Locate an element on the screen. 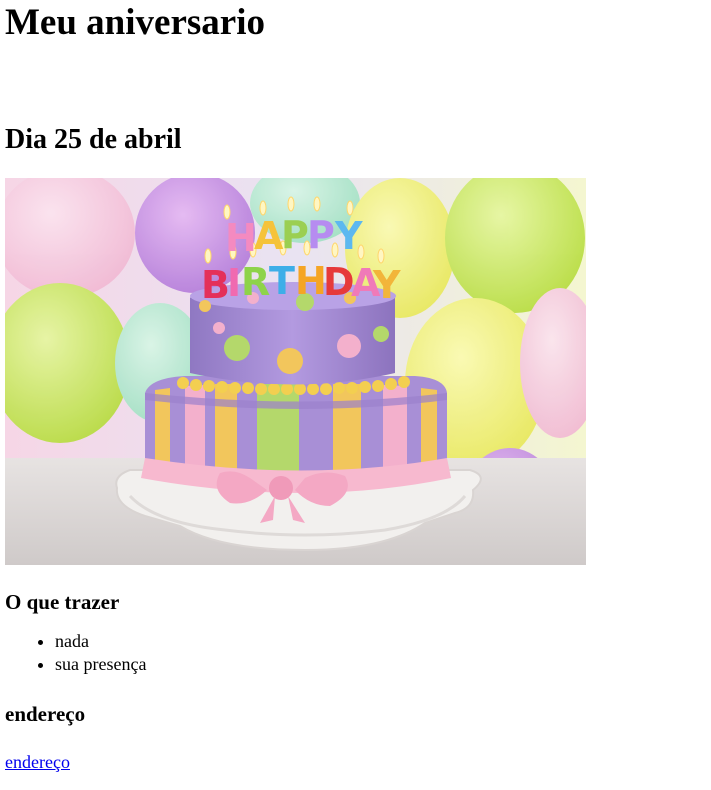 Image resolution: width=711 pixels, height=790 pixels. svg-text: R is located at coordinates (255, 282).